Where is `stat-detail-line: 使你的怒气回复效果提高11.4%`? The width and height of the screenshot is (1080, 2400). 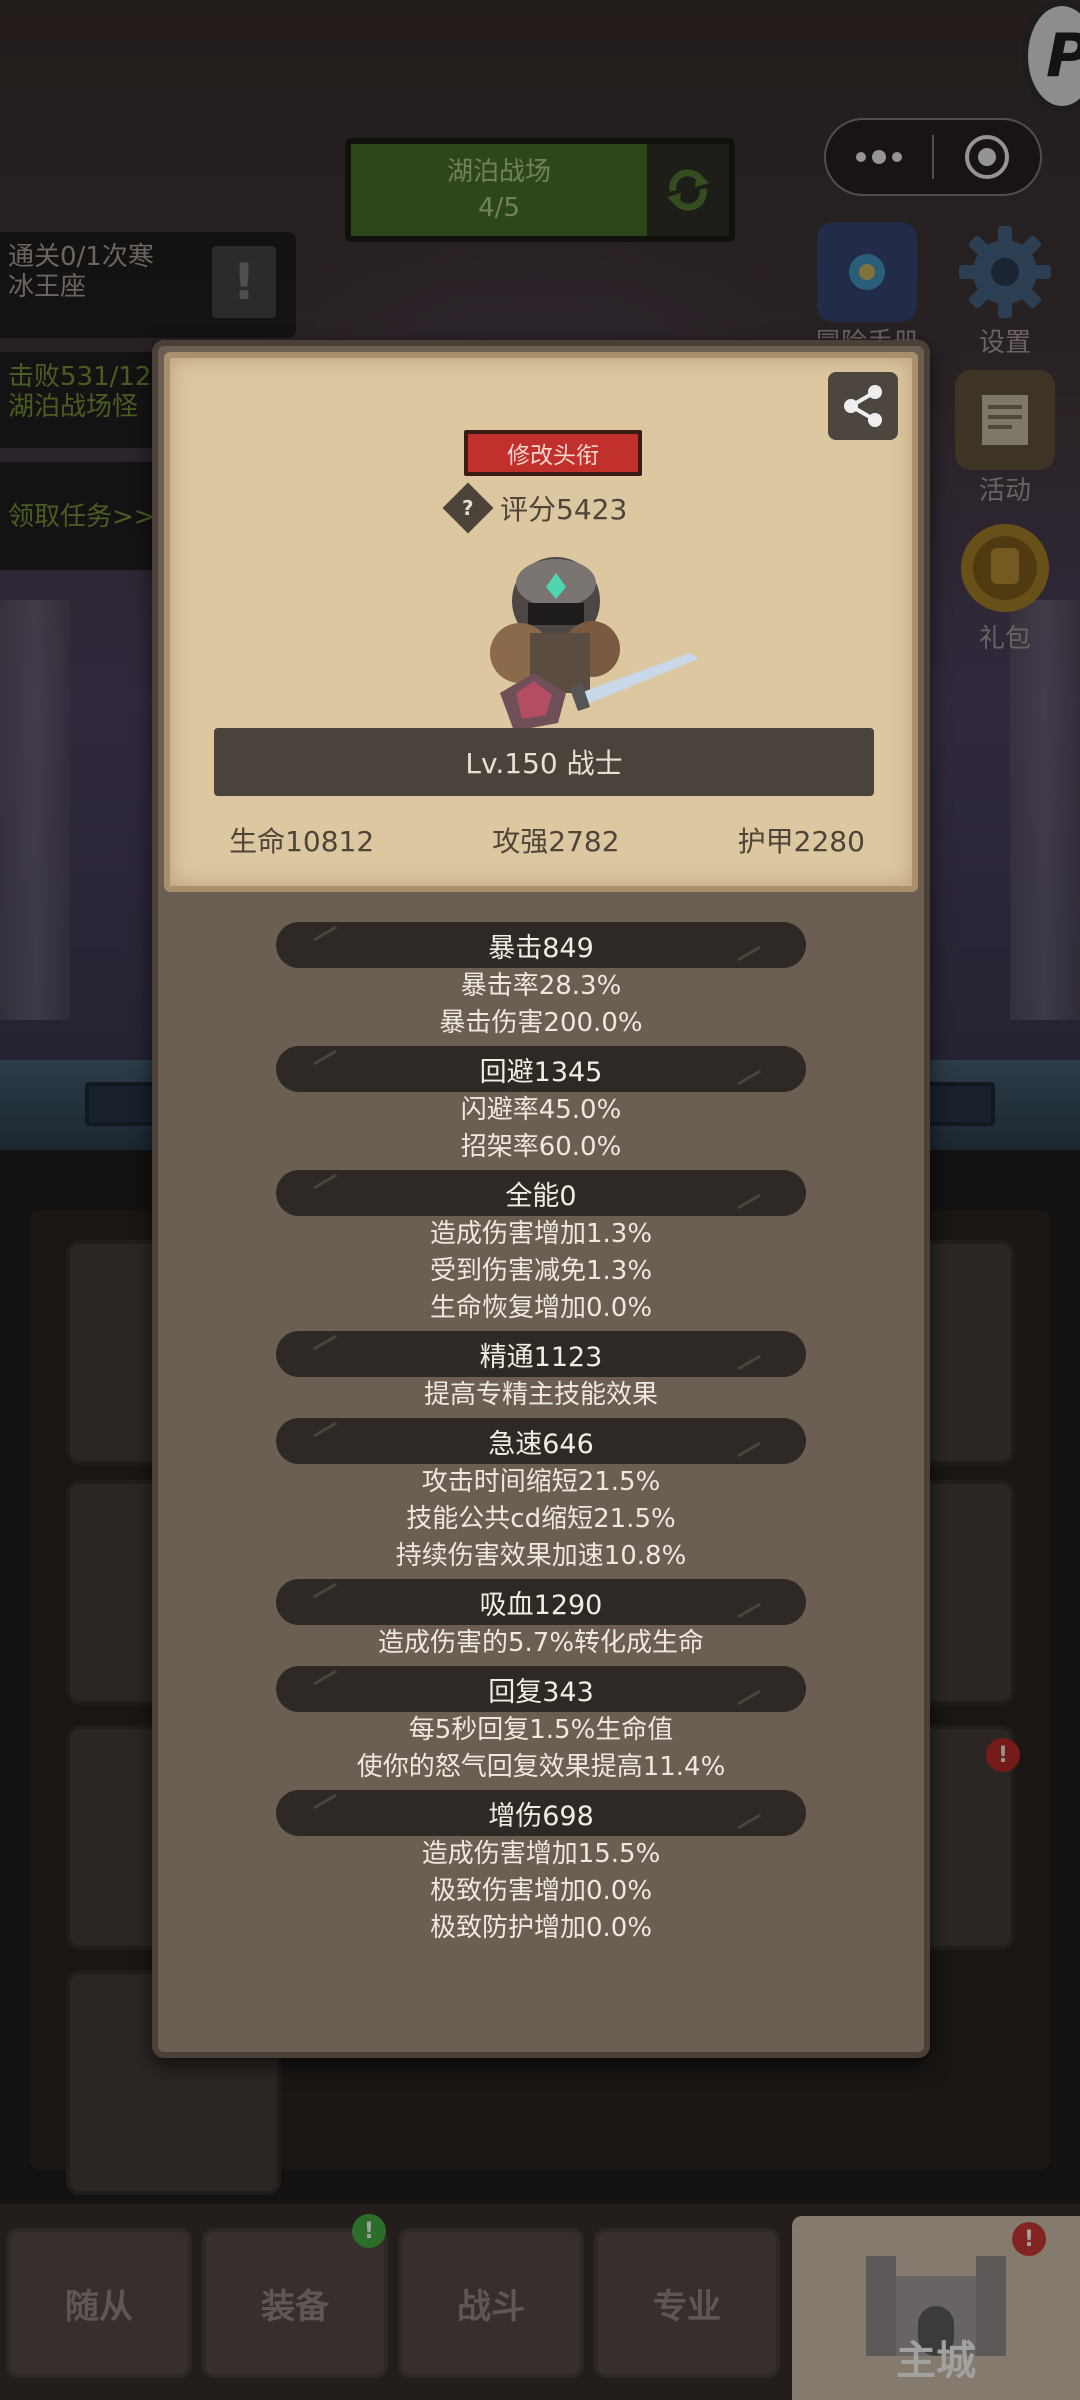 stat-detail-line: 使你的怒气回复效果提高11.4% is located at coordinates (541, 1767).